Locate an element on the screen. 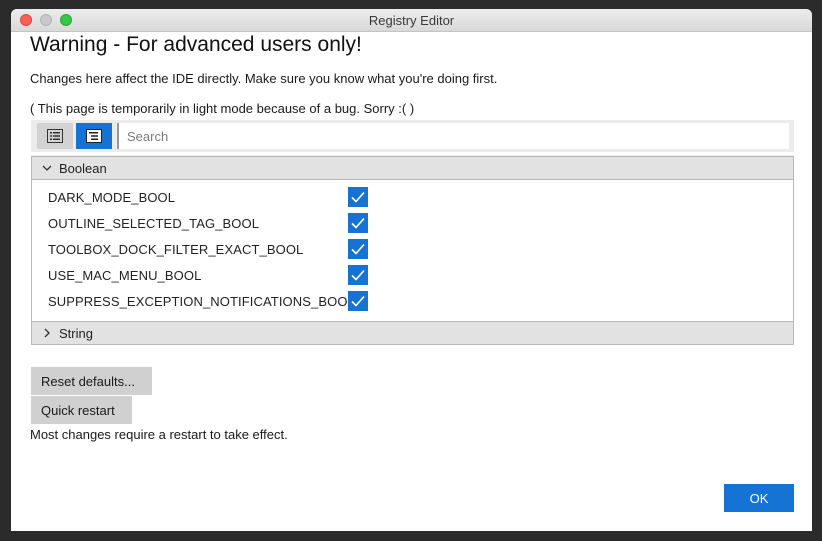 The width and height of the screenshot is (822, 541). list-icon is located at coordinates (55, 136).